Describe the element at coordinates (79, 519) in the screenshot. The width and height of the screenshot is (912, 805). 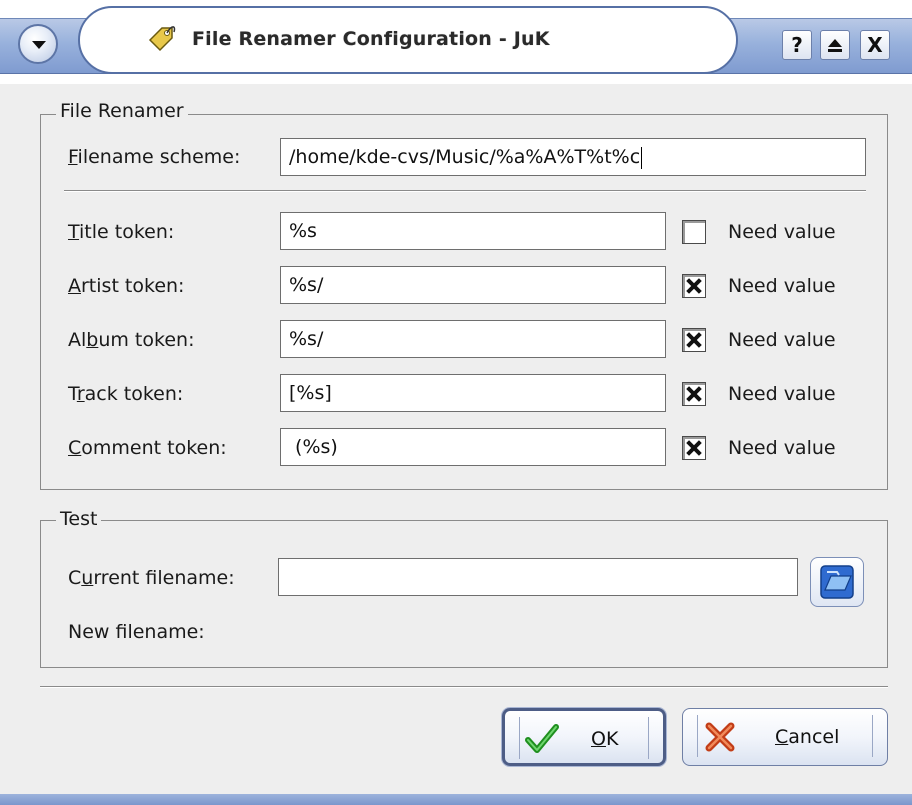
I see `test-group-title: Test` at that location.